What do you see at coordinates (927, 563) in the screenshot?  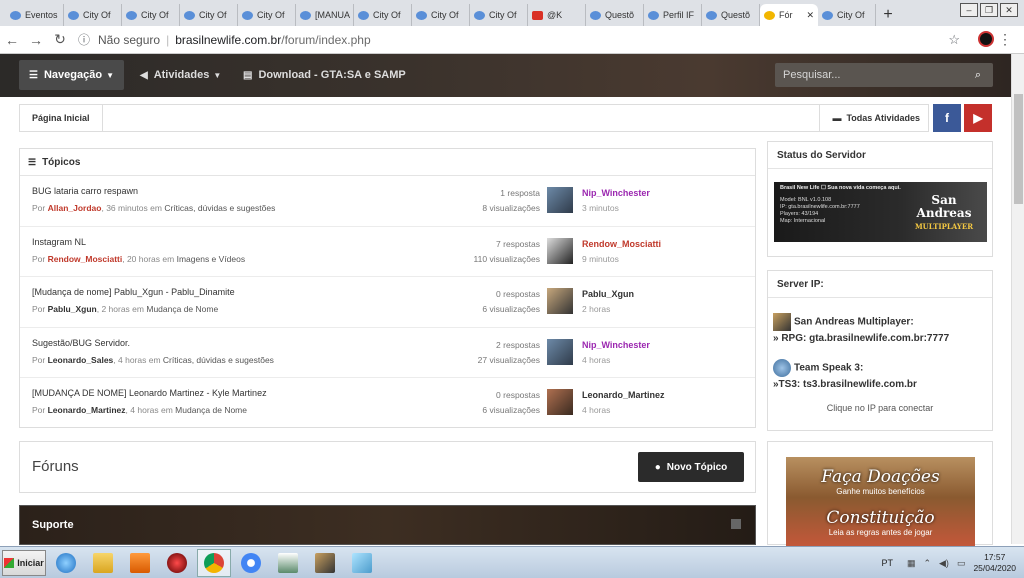 I see `tray-expand-icon: ⌃` at bounding box center [927, 563].